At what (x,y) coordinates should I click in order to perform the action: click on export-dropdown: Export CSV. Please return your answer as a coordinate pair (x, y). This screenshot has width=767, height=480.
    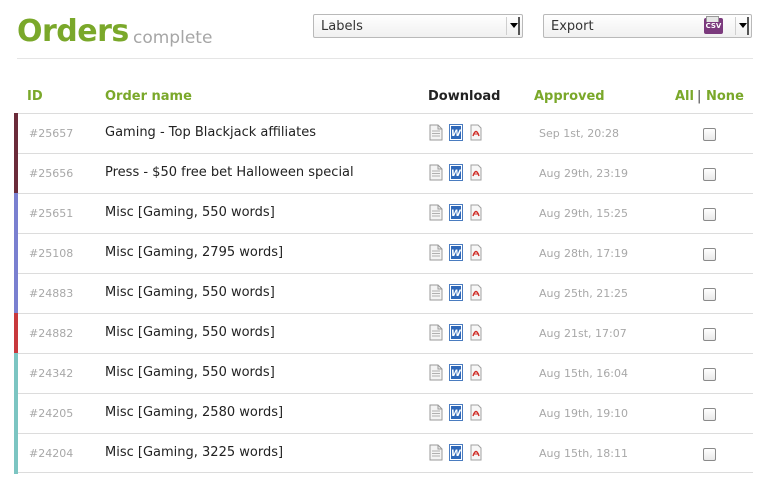
    Looking at the image, I should click on (647, 26).